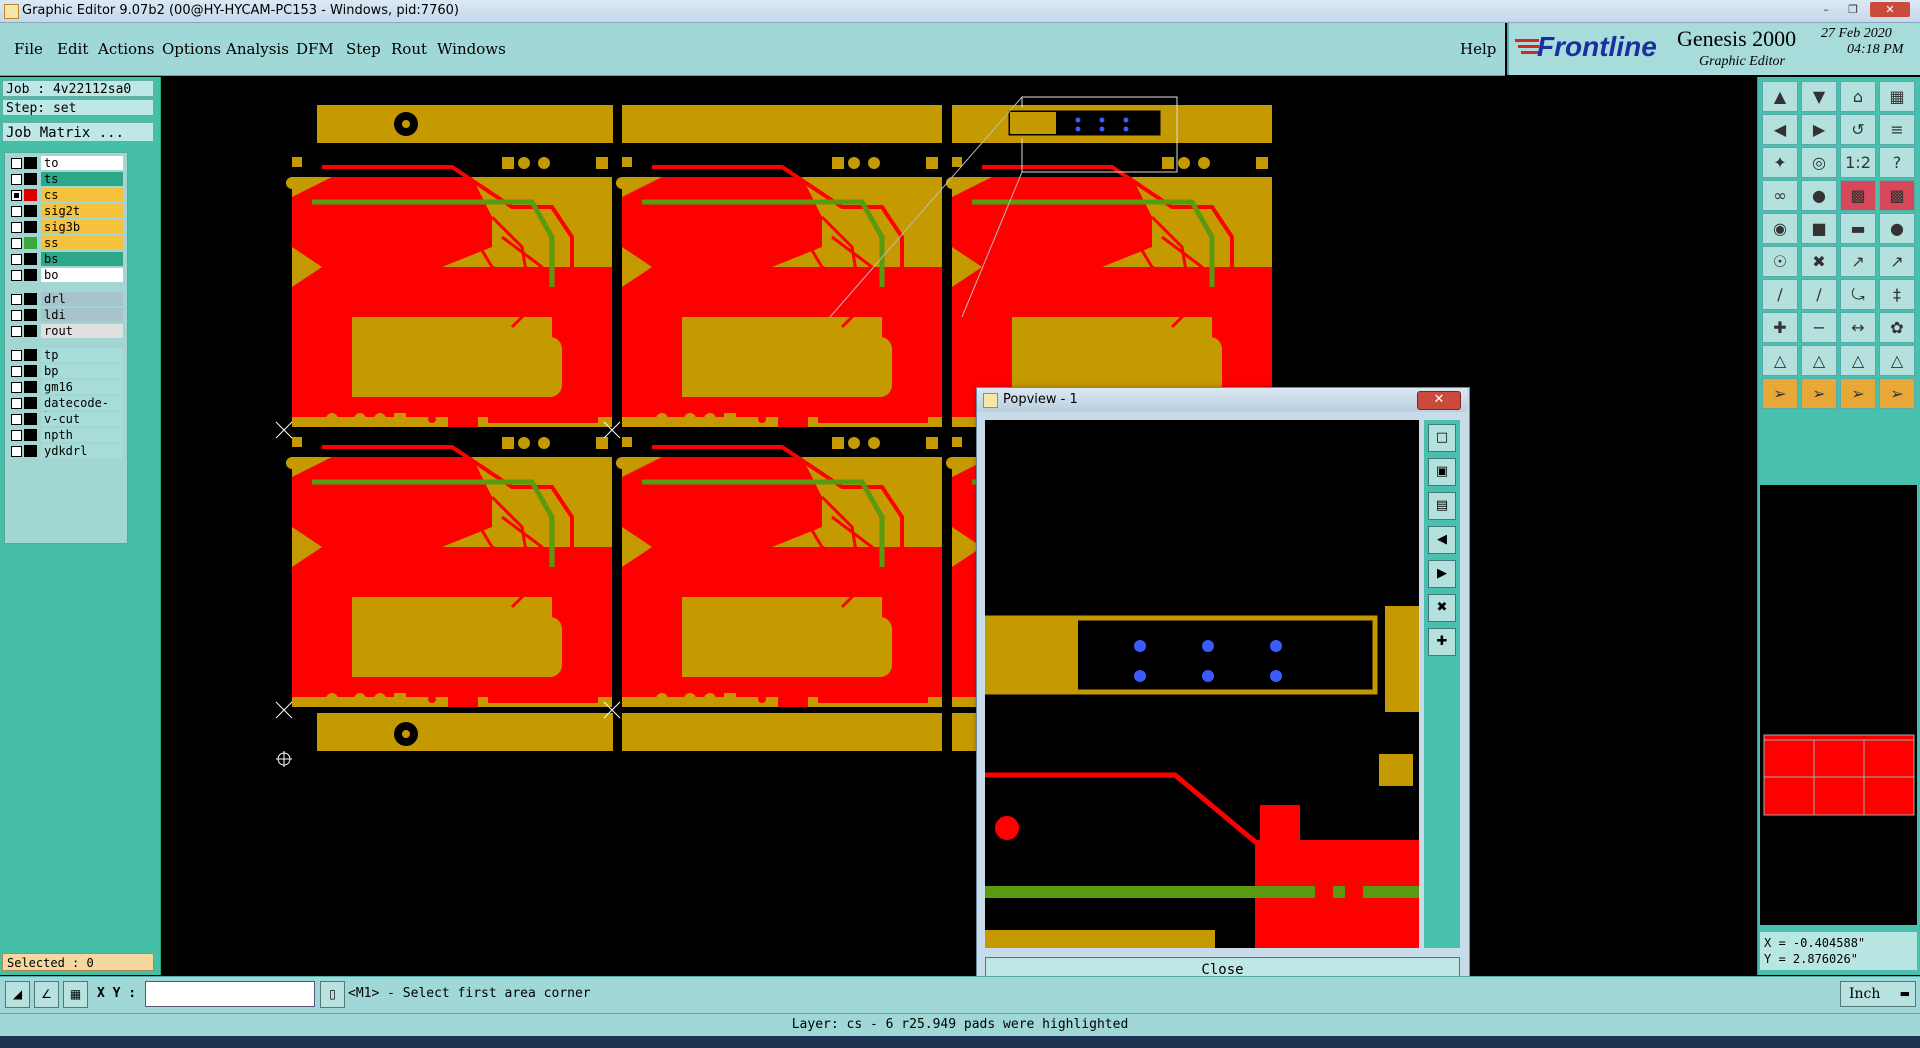 Image resolution: width=1920 pixels, height=1048 pixels. What do you see at coordinates (1853, 9) in the screenshot?
I see `restore-icon: ❐` at bounding box center [1853, 9].